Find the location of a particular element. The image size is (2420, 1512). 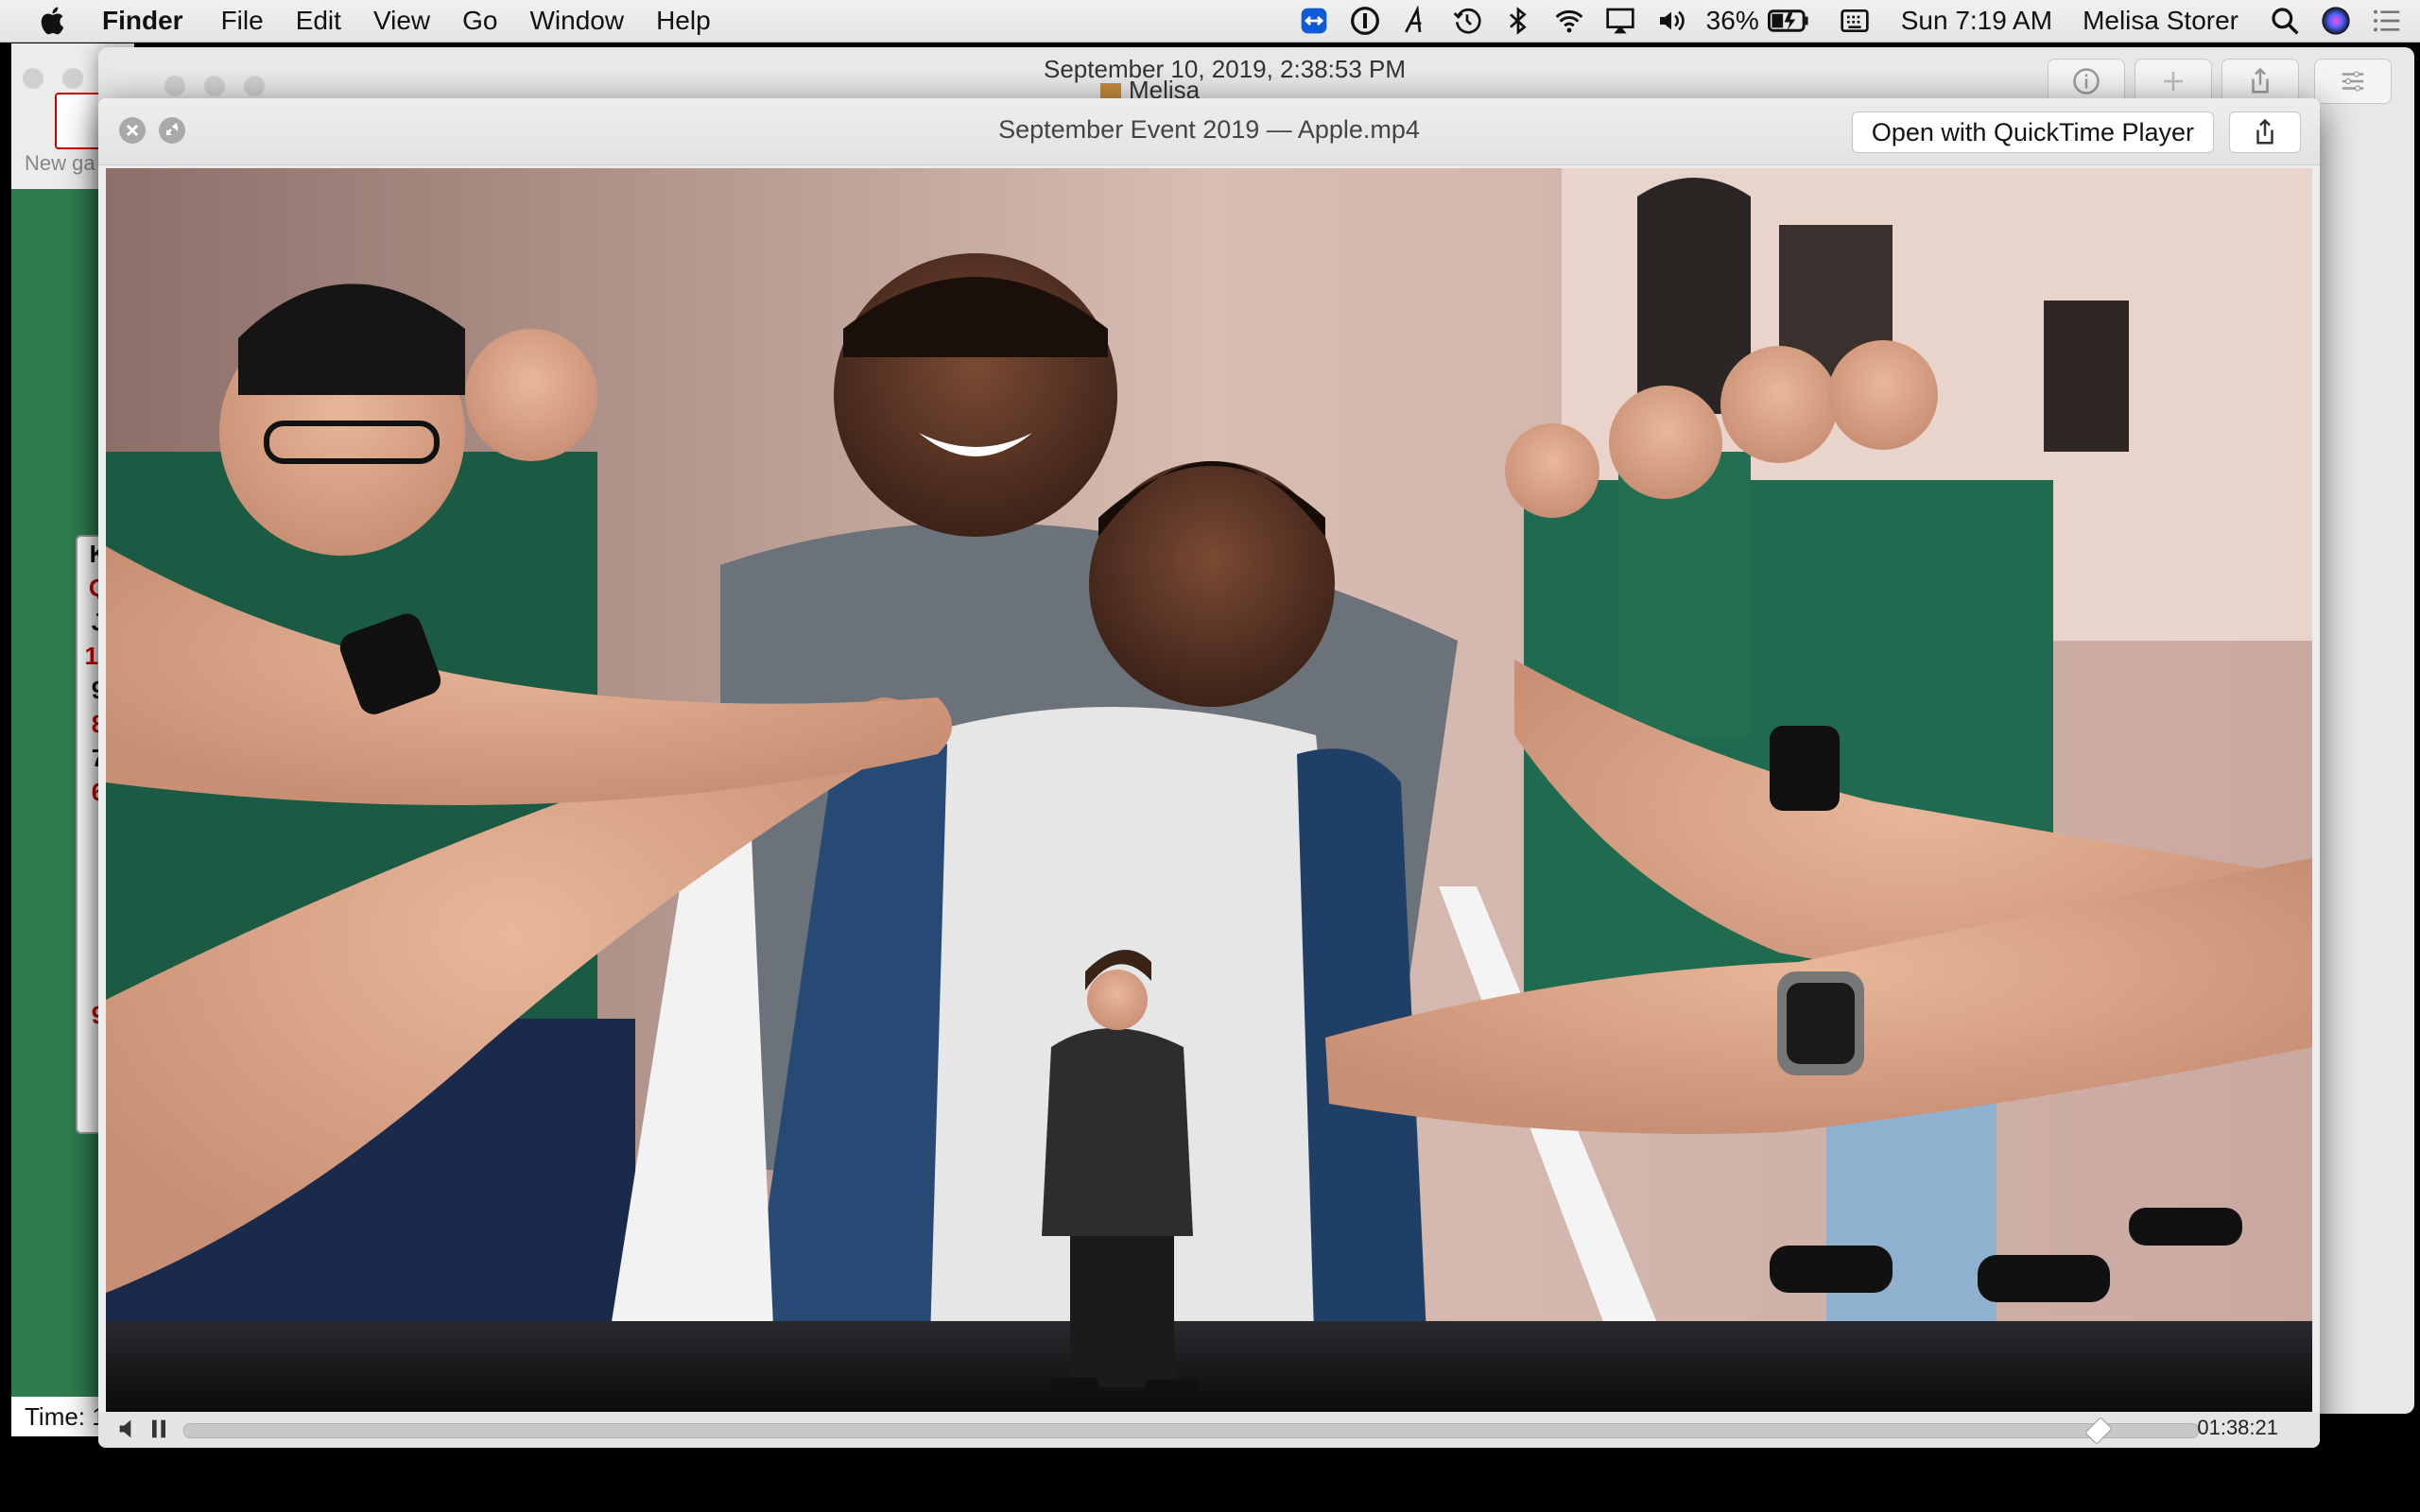

menu-file: File is located at coordinates (242, 21).